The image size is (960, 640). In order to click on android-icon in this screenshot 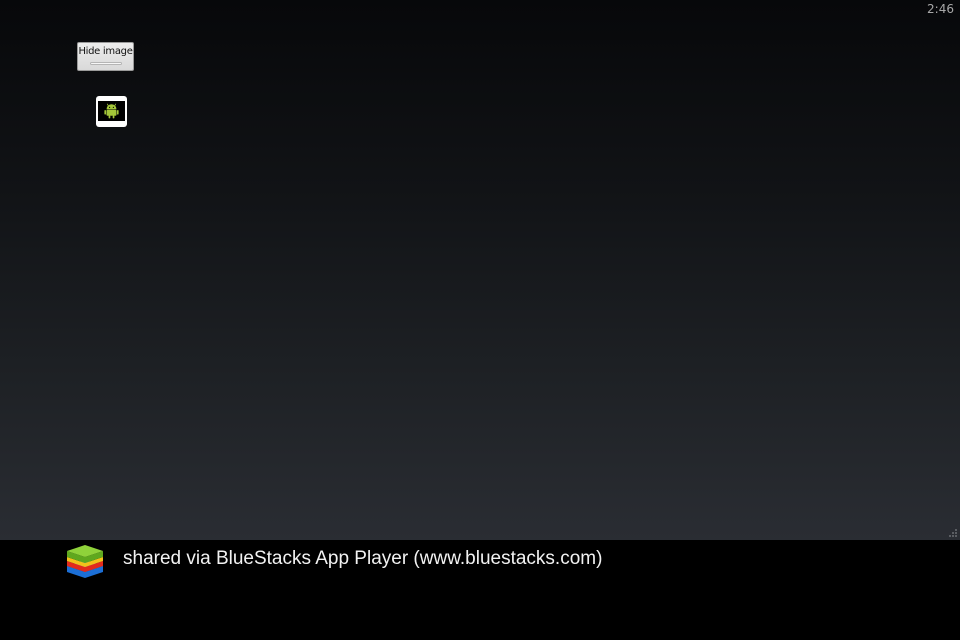, I will do `click(111, 111)`.